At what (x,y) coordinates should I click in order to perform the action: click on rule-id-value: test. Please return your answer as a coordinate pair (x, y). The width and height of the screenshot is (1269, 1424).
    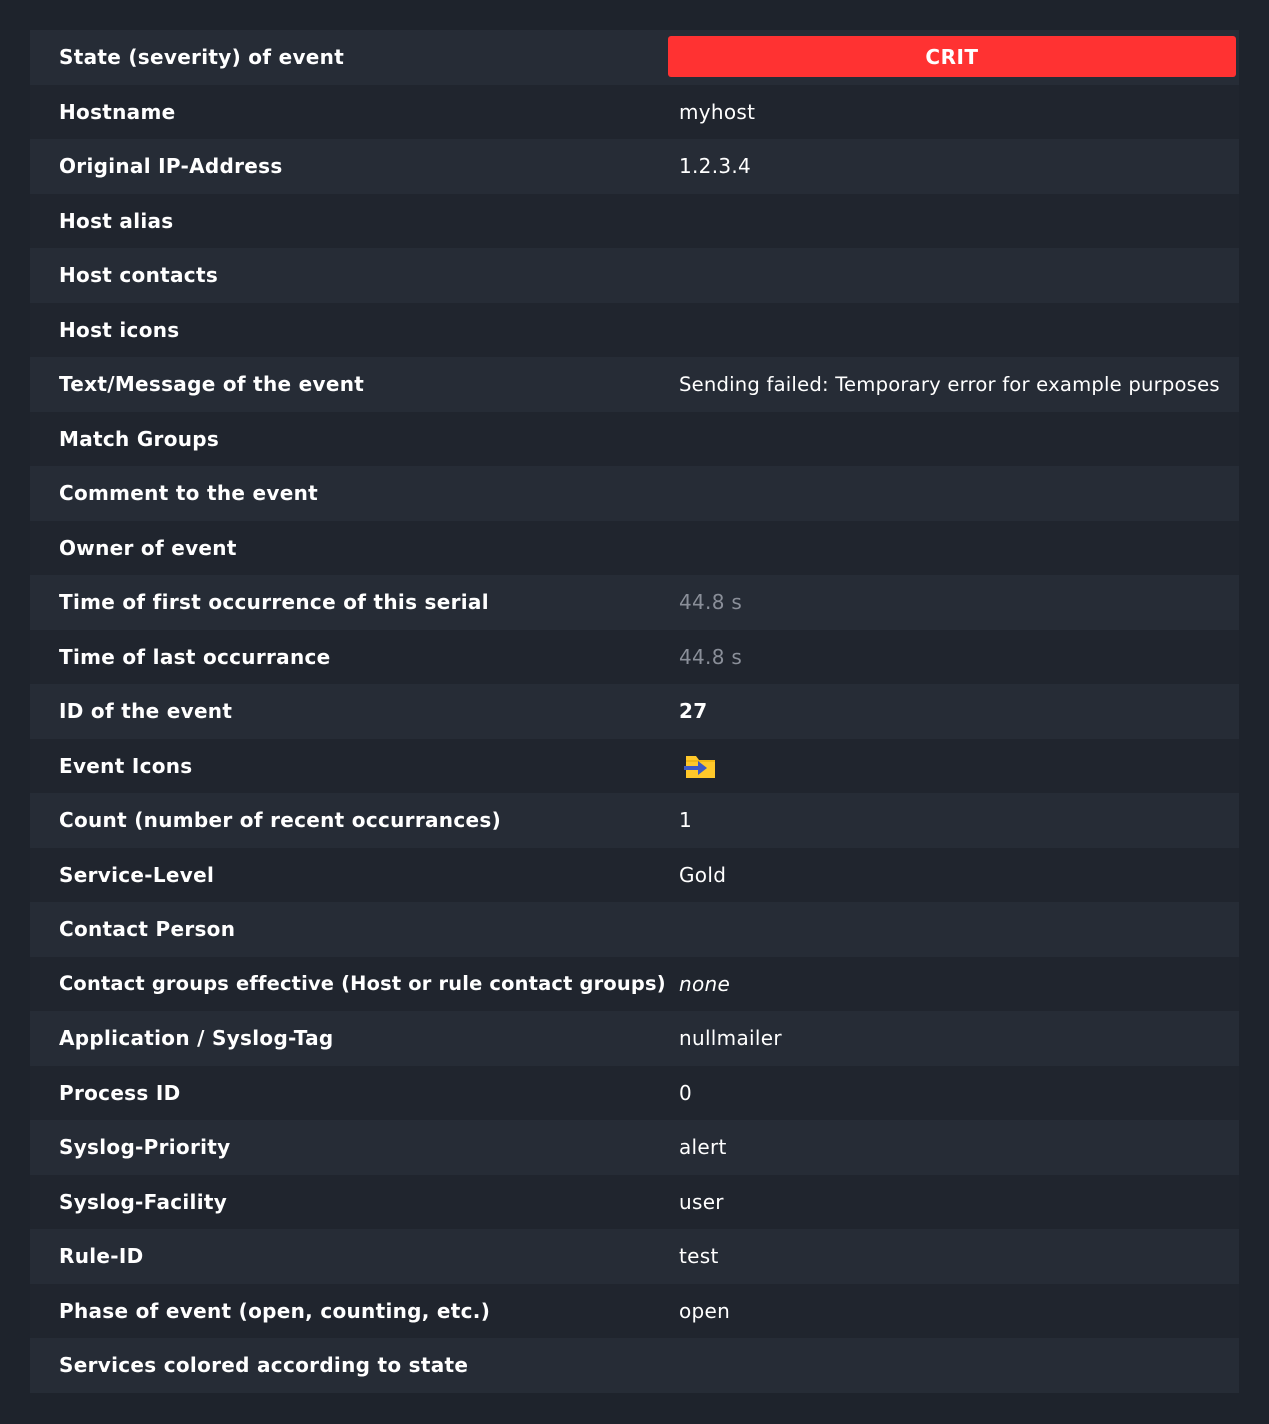
    Looking at the image, I should click on (699, 1256).